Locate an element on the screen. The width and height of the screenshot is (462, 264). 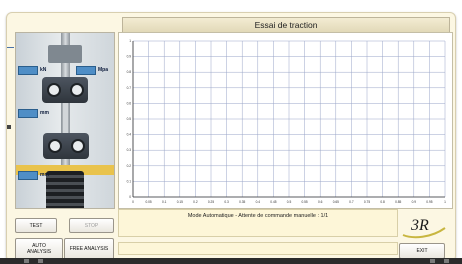
extension-readout: mm is located at coordinates (33, 113).